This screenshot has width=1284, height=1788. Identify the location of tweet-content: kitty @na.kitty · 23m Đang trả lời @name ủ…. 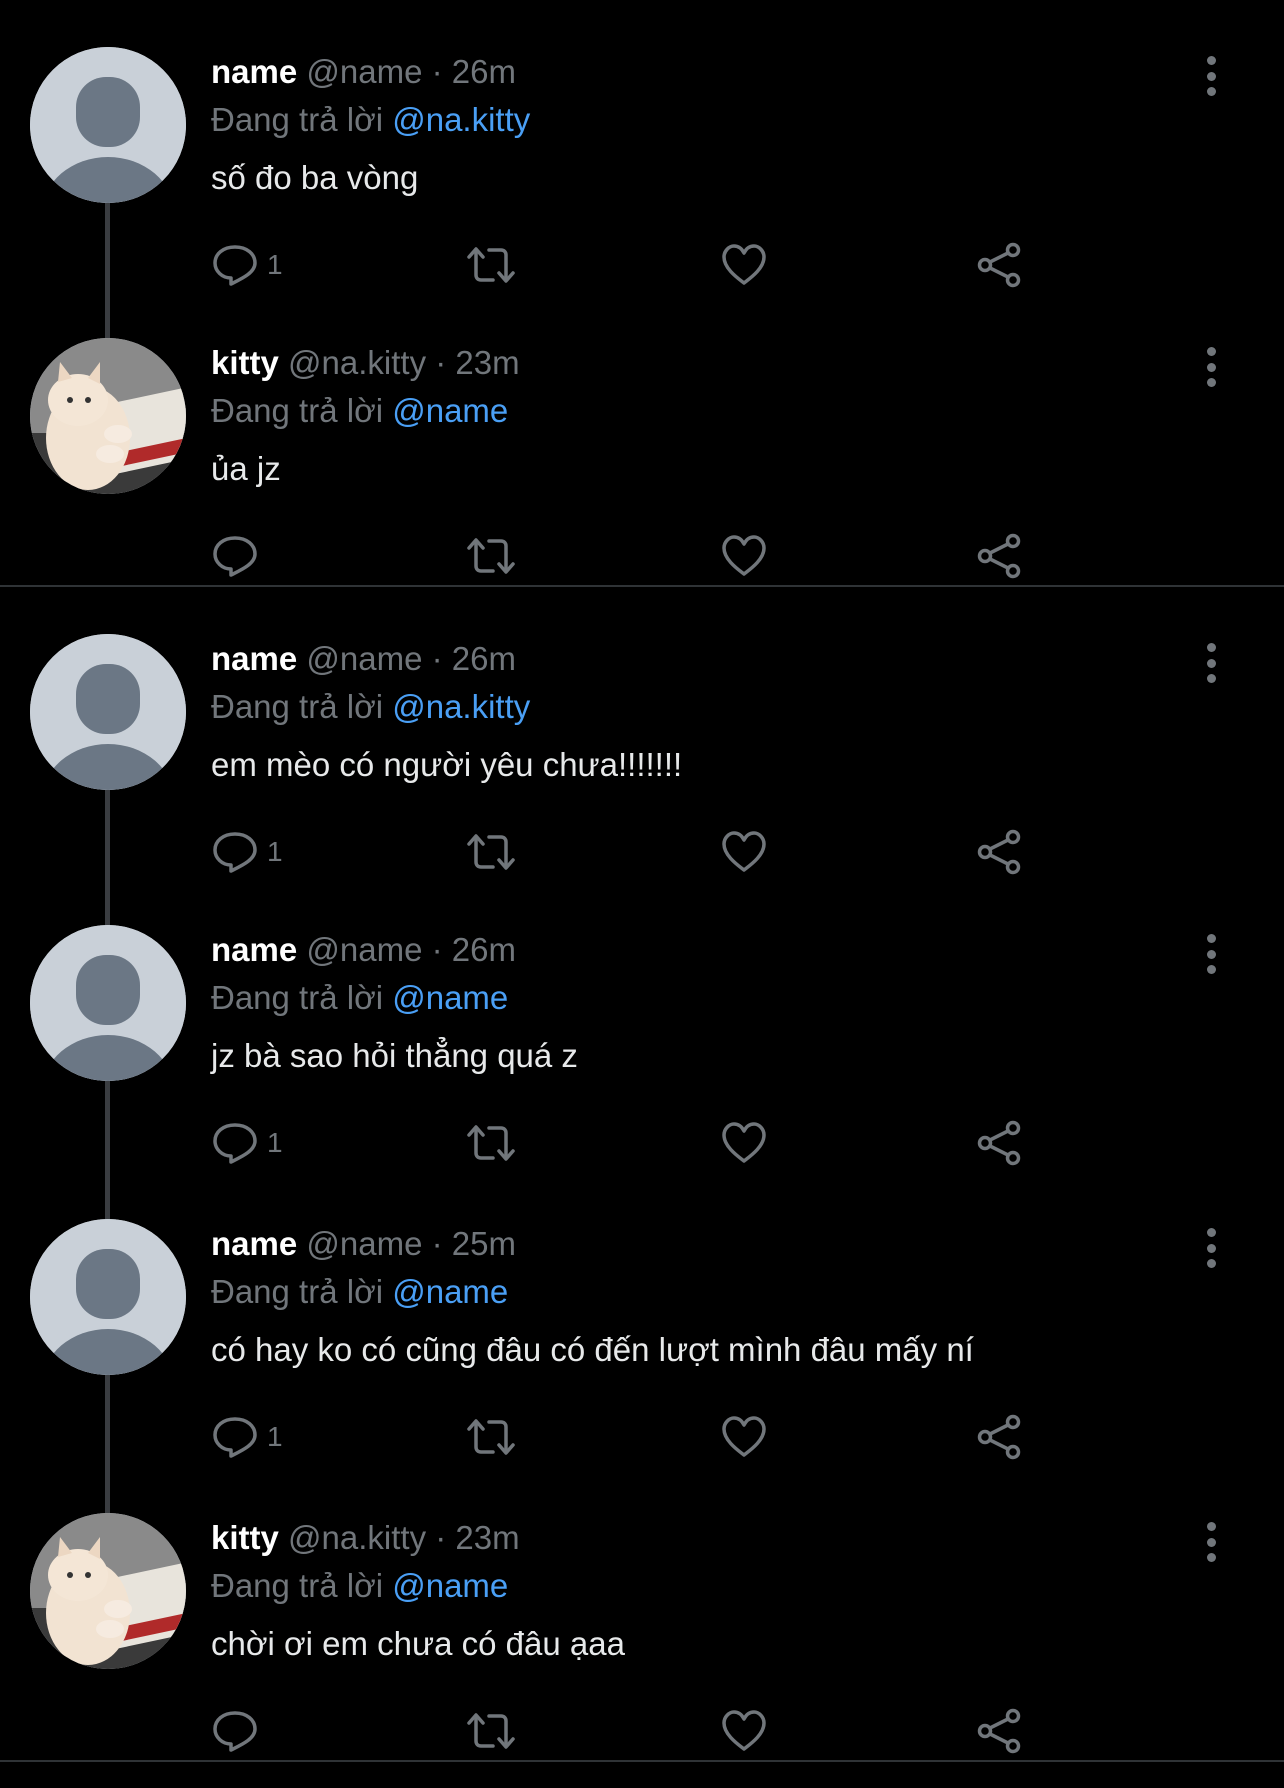
(697, 416).